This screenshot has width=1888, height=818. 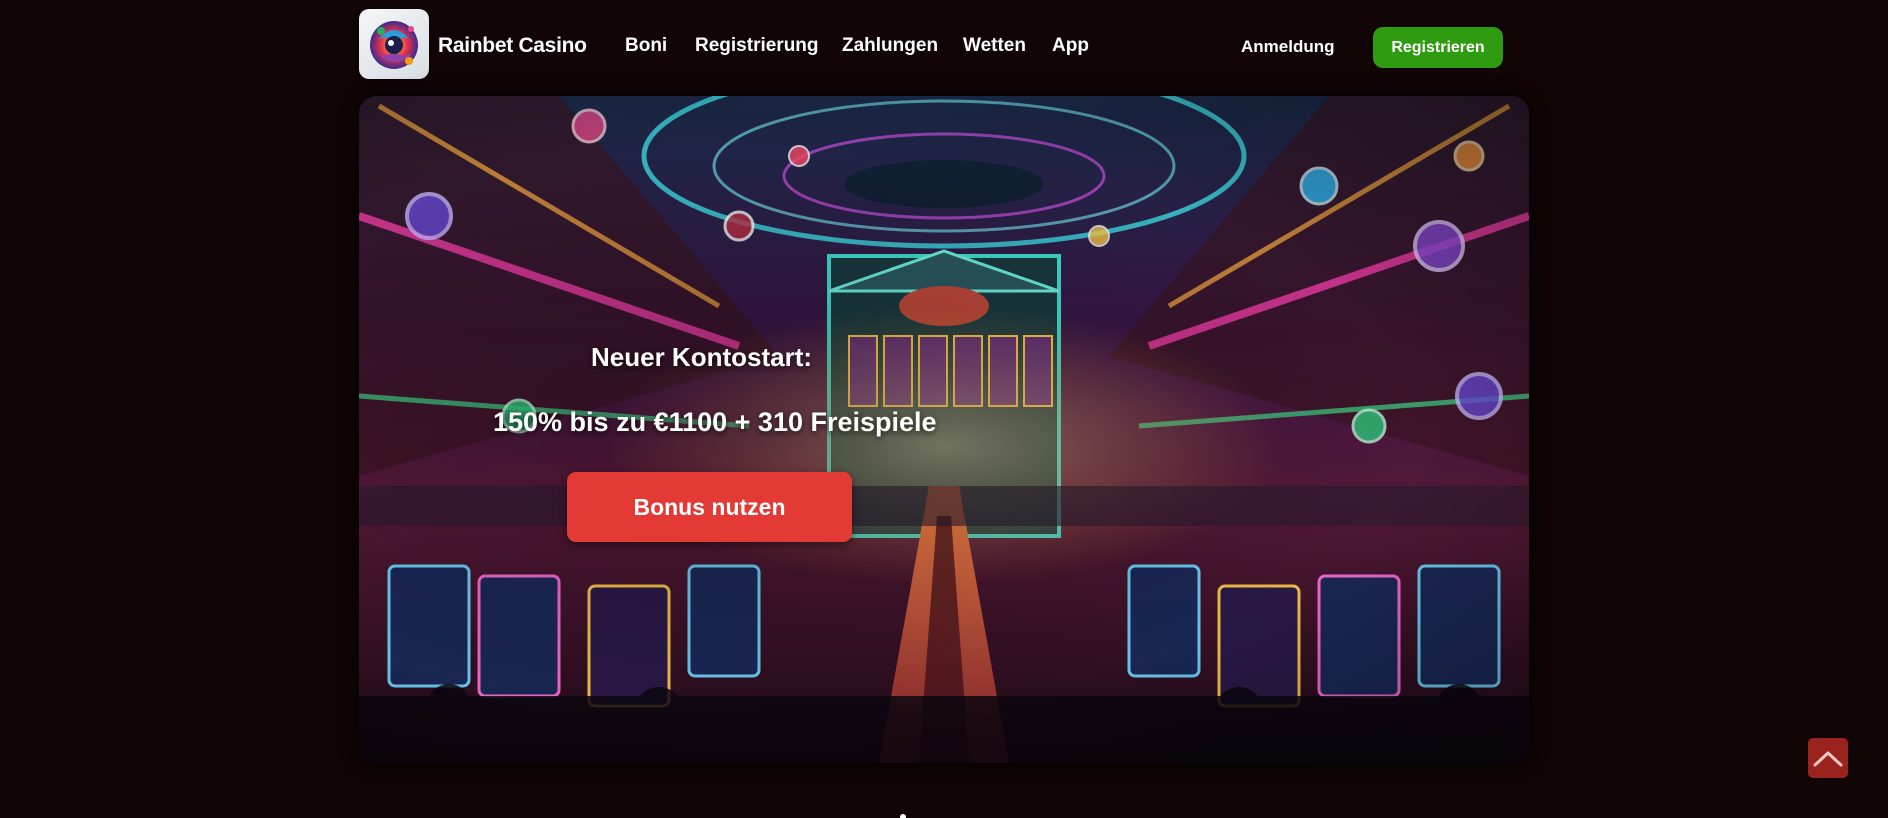 I want to click on nav-item-registrierung: Registrierung, so click(x=757, y=46).